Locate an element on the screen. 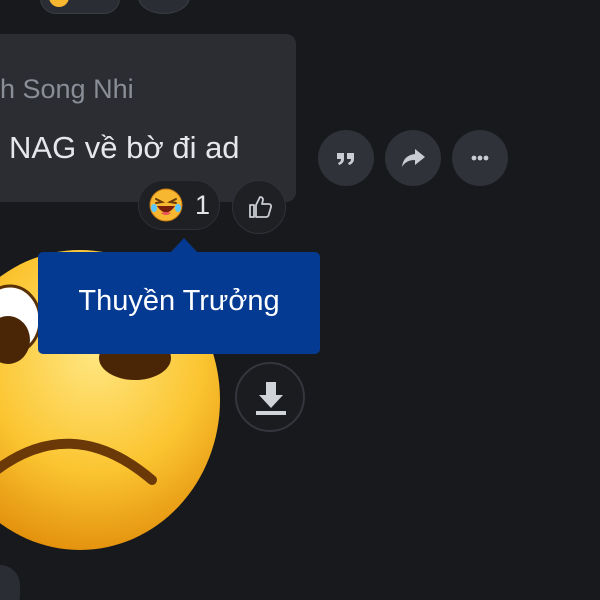  more-dots-icon is located at coordinates (480, 158).